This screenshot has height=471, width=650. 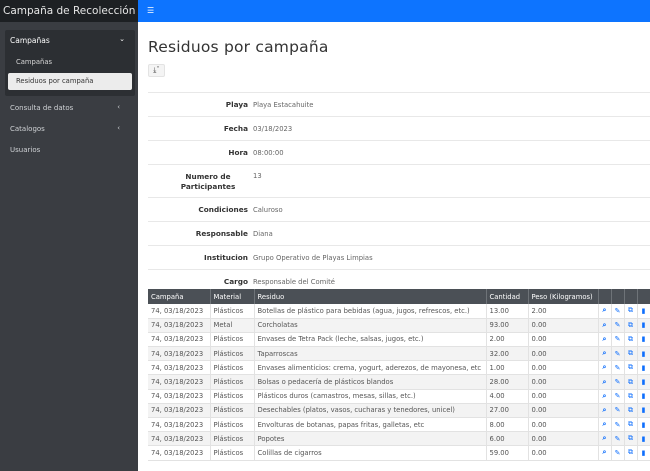 What do you see at coordinates (150, 11) in the screenshot?
I see `hamburger-icon: ☰` at bounding box center [150, 11].